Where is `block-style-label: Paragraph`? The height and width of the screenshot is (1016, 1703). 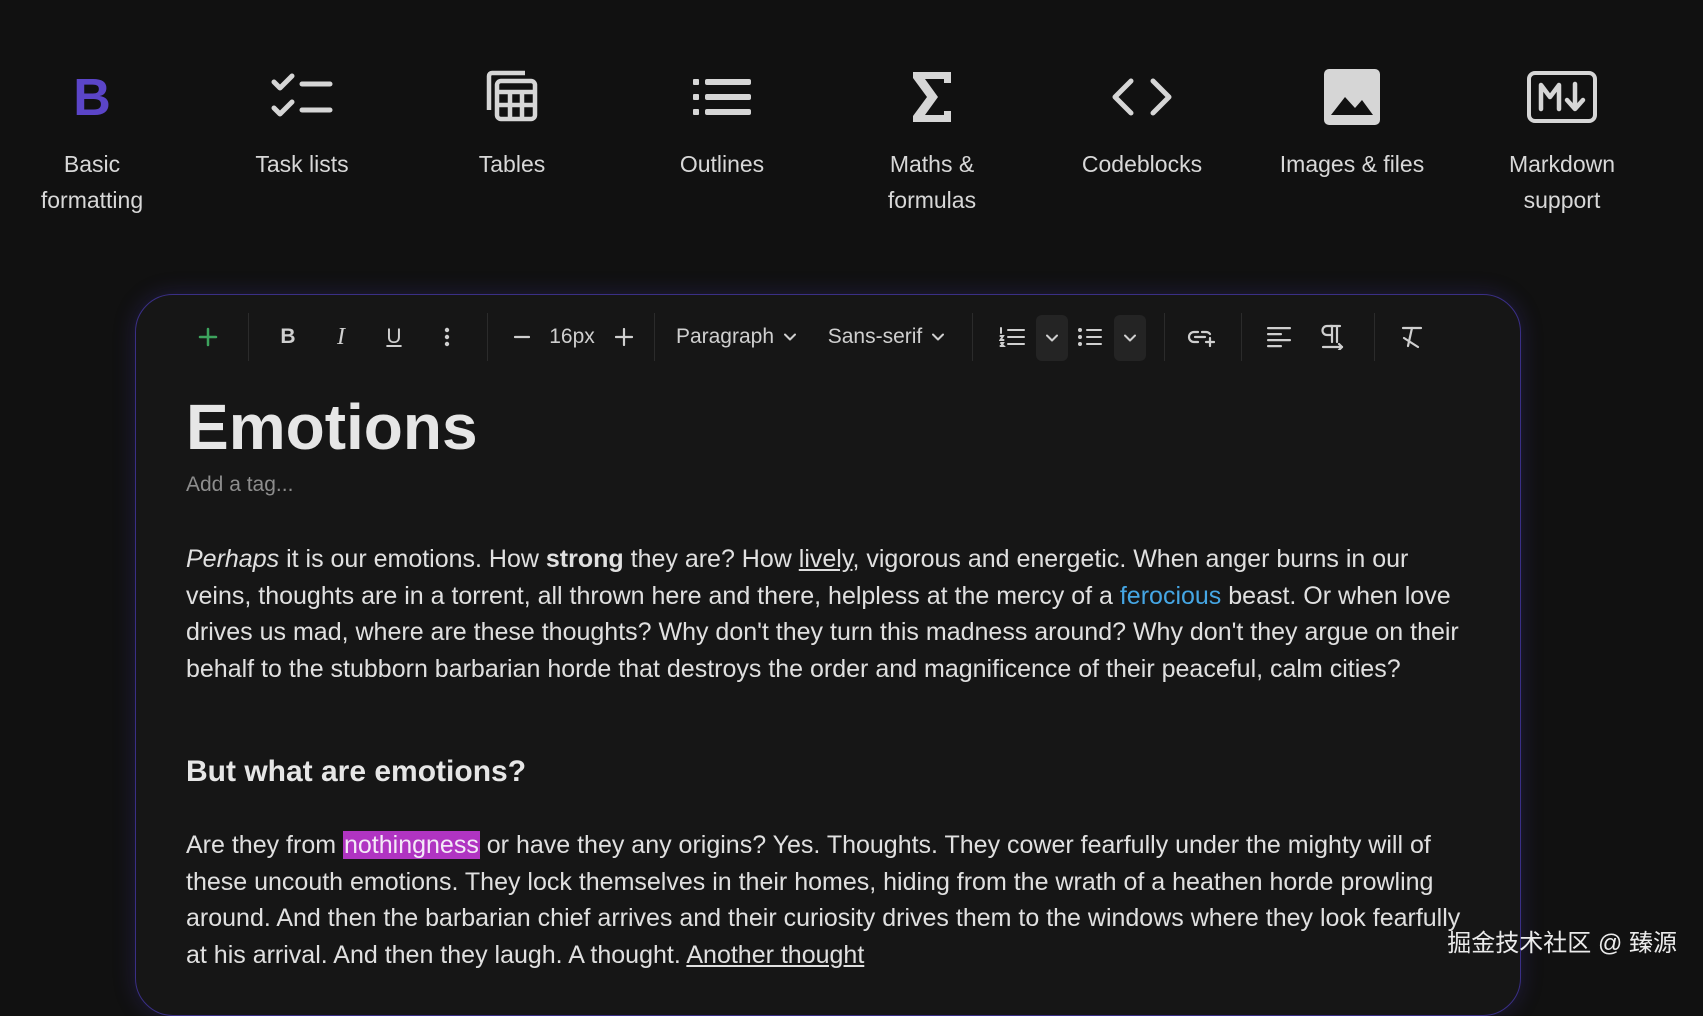 block-style-label: Paragraph is located at coordinates (725, 337).